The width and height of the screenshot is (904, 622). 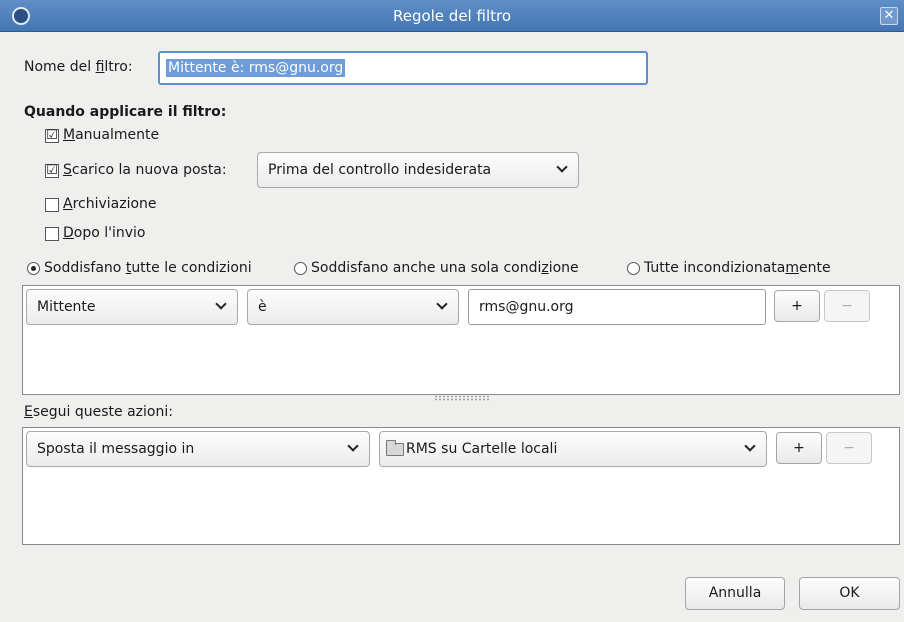 I want to click on match-any-label: Soddisfano anche una sola condizione, so click(x=445, y=268).